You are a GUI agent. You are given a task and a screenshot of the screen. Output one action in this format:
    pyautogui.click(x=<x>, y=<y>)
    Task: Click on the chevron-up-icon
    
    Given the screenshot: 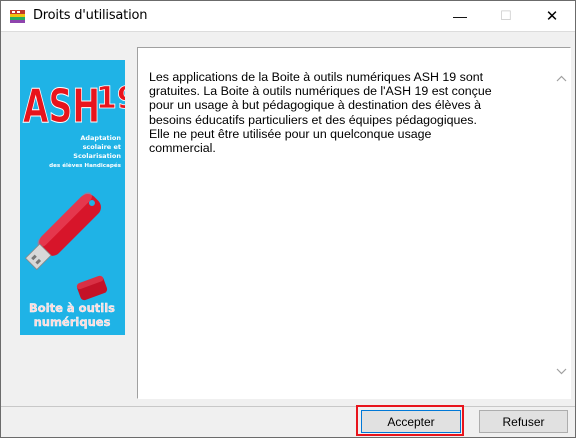 What is the action you would take?
    pyautogui.click(x=561, y=78)
    